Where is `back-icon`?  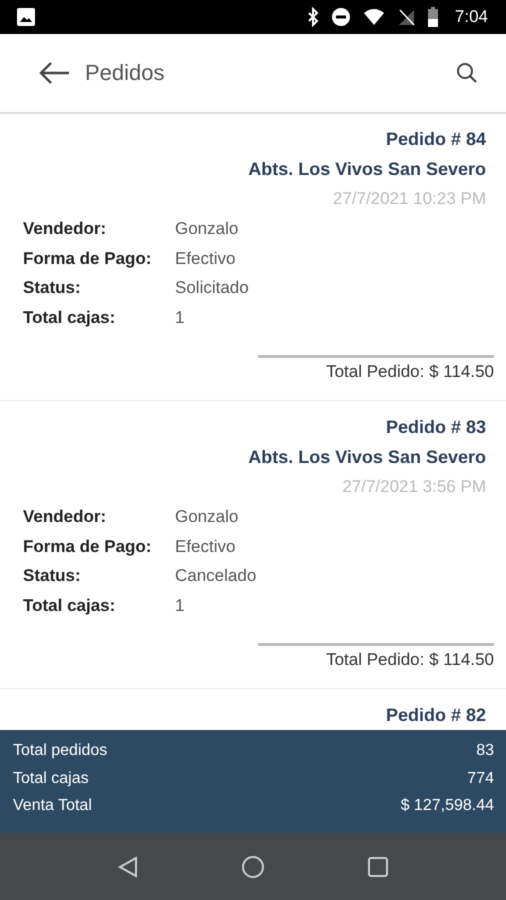
back-icon is located at coordinates (128, 866).